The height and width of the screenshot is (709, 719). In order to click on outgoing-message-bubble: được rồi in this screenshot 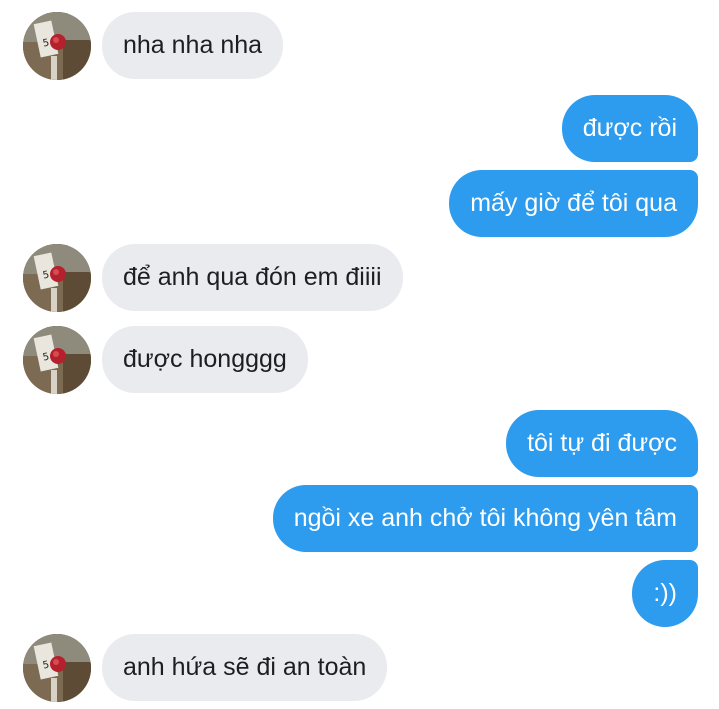, I will do `click(629, 128)`.